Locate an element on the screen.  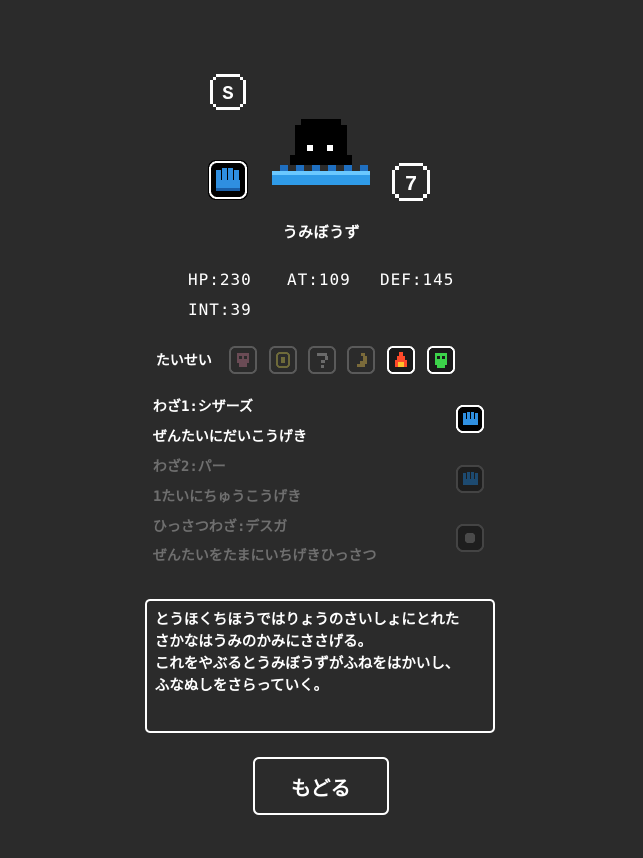
skull-icon is located at coordinates (243, 360).